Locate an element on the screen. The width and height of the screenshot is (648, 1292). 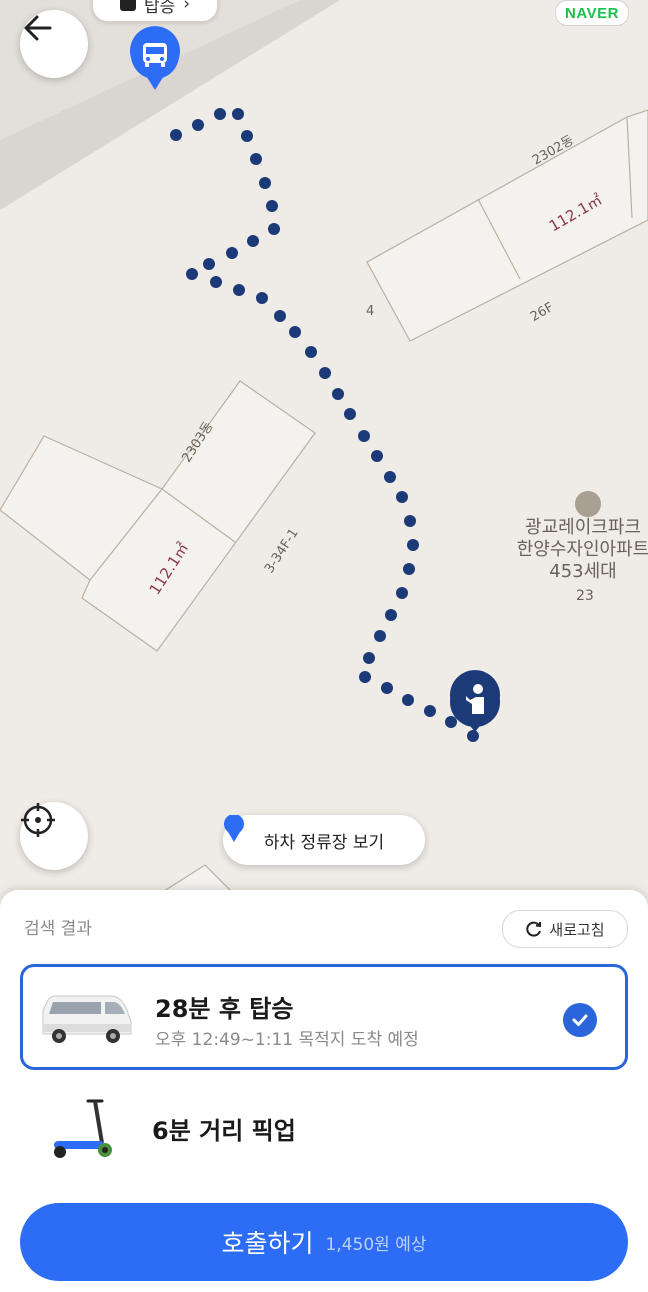
refresh-label: 새로고침 is located at coordinates (577, 929).